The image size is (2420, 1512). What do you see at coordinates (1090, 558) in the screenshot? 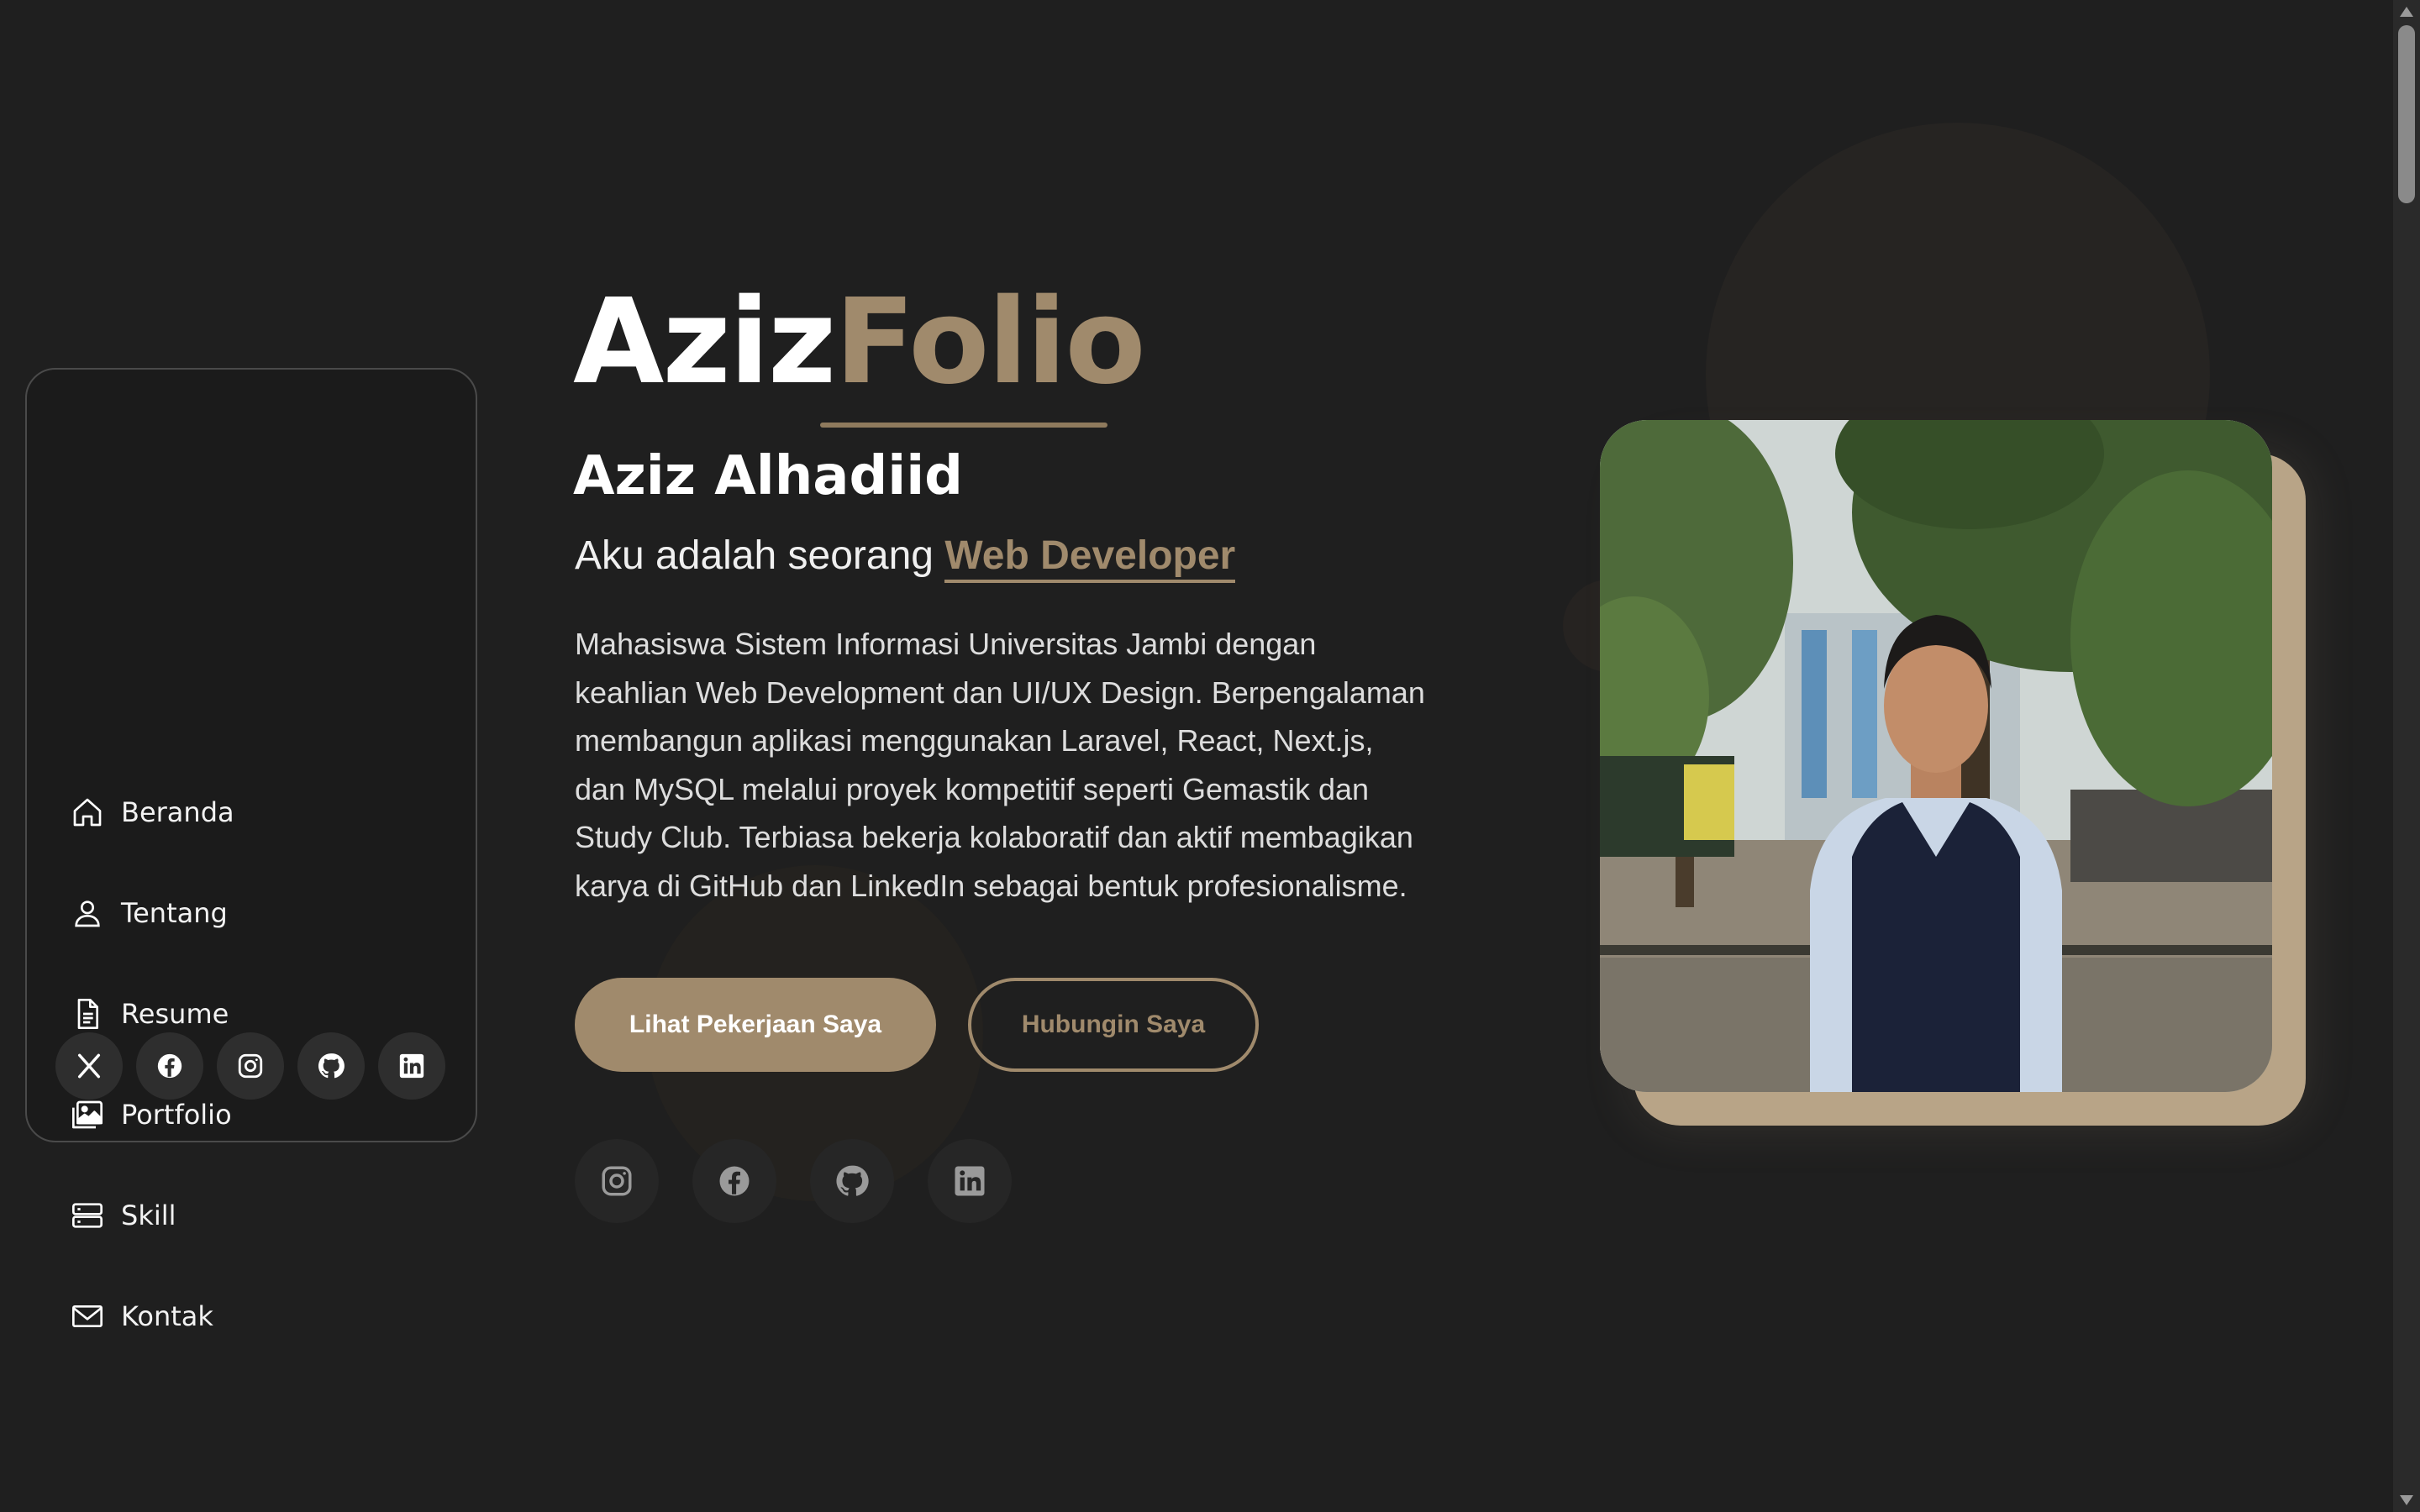
I see `tagline-role: Web Developer` at bounding box center [1090, 558].